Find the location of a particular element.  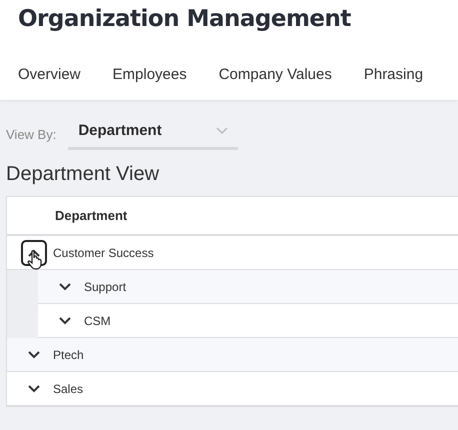

nav-tab: Overview is located at coordinates (49, 74).